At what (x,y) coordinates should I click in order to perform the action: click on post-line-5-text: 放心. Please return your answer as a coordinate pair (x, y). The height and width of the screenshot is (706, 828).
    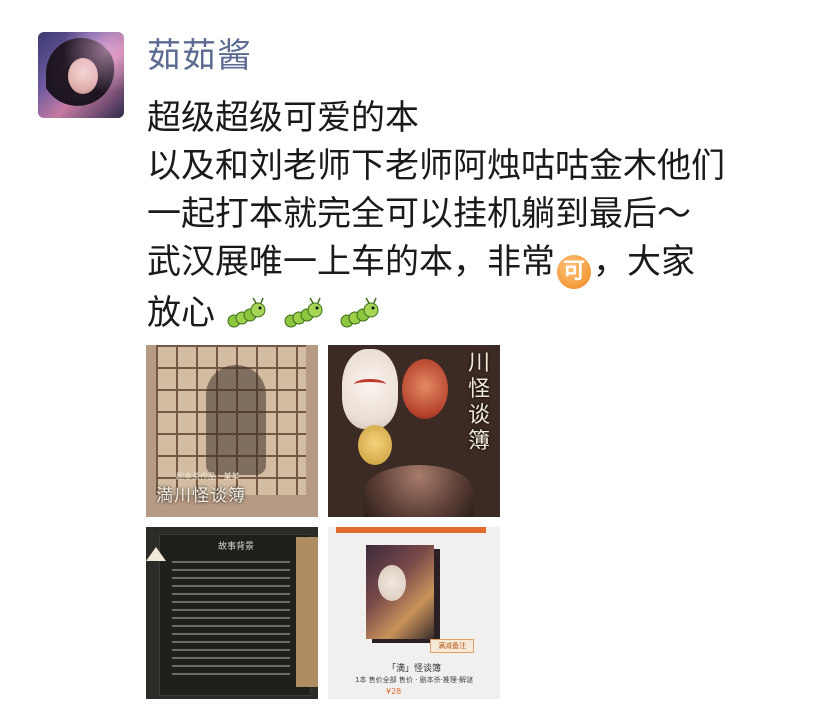
    Looking at the image, I should click on (181, 313).